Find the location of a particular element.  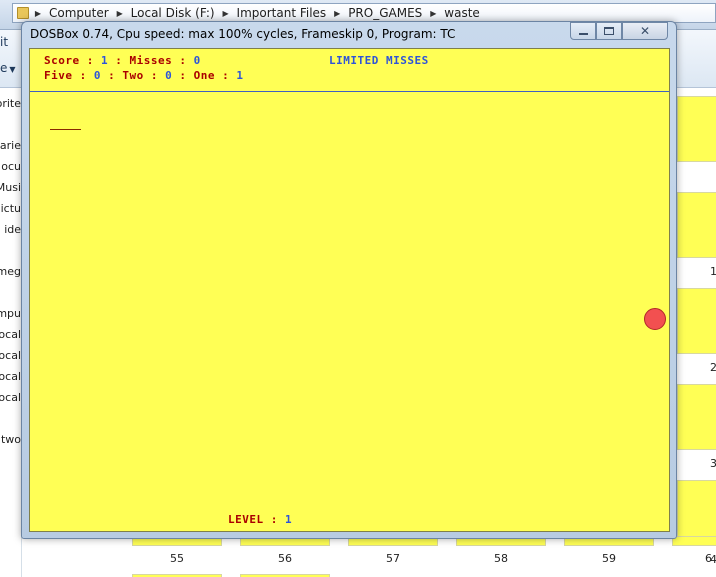

file-label: 57 is located at coordinates (393, 558).